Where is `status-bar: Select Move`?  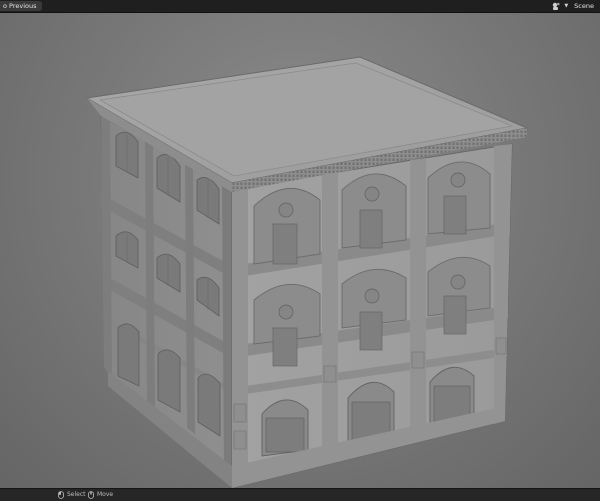 status-bar: Select Move is located at coordinates (300, 494).